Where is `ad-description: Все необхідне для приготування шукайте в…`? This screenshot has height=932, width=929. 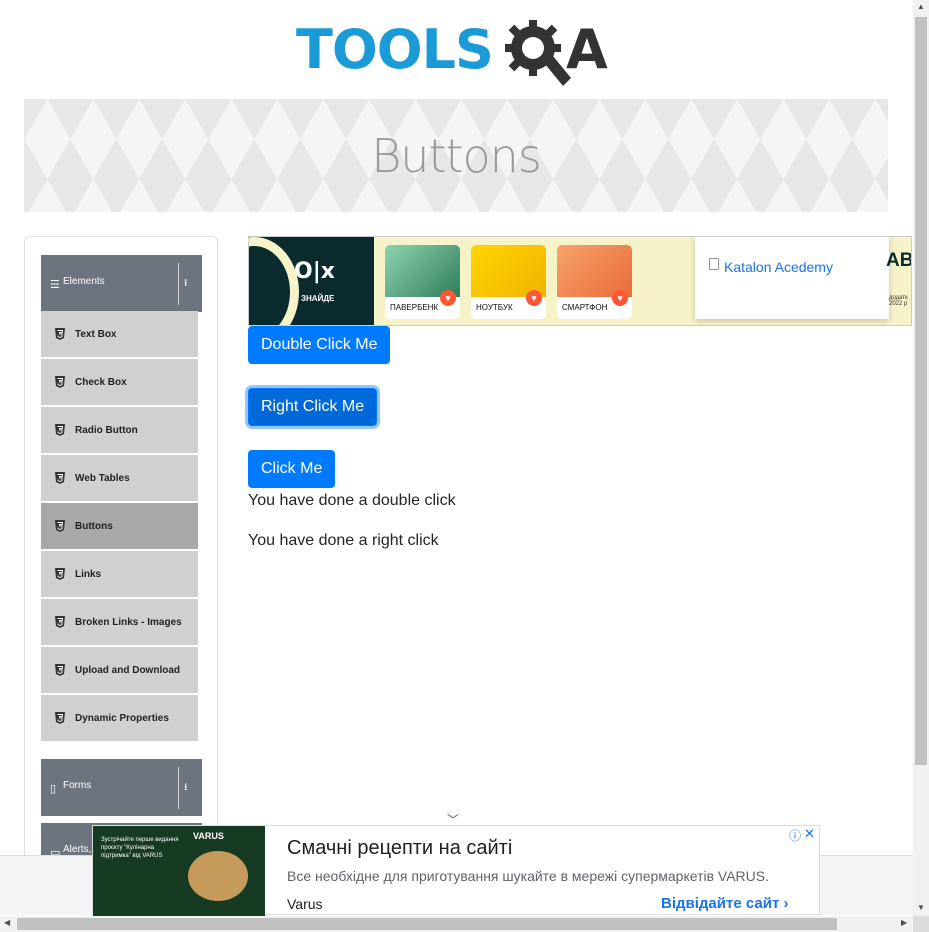 ad-description: Все необхідне для приготування шукайте в… is located at coordinates (528, 876).